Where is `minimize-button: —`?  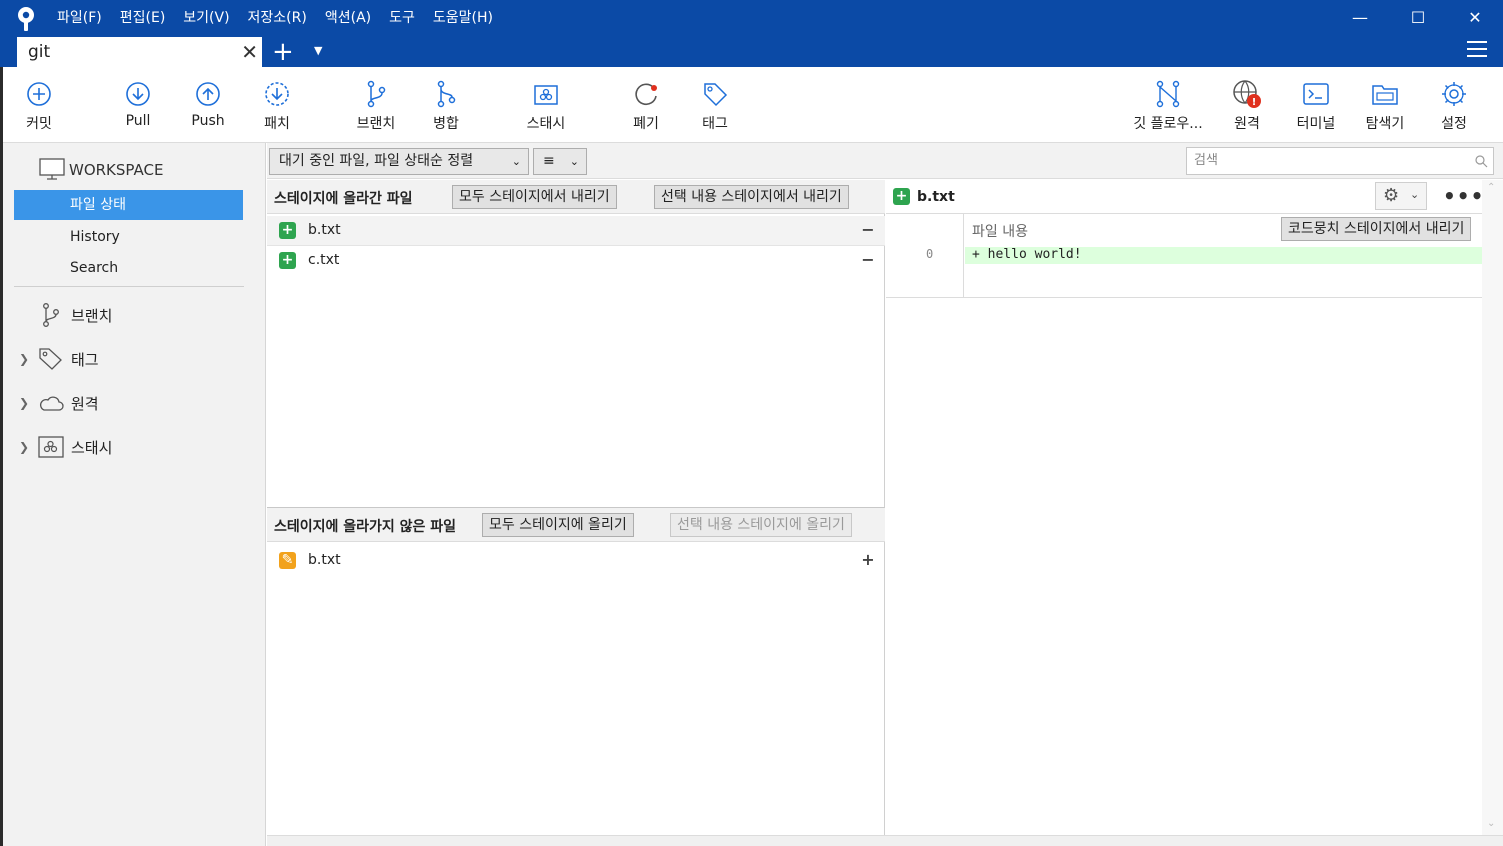
minimize-button: — is located at coordinates (1360, 18).